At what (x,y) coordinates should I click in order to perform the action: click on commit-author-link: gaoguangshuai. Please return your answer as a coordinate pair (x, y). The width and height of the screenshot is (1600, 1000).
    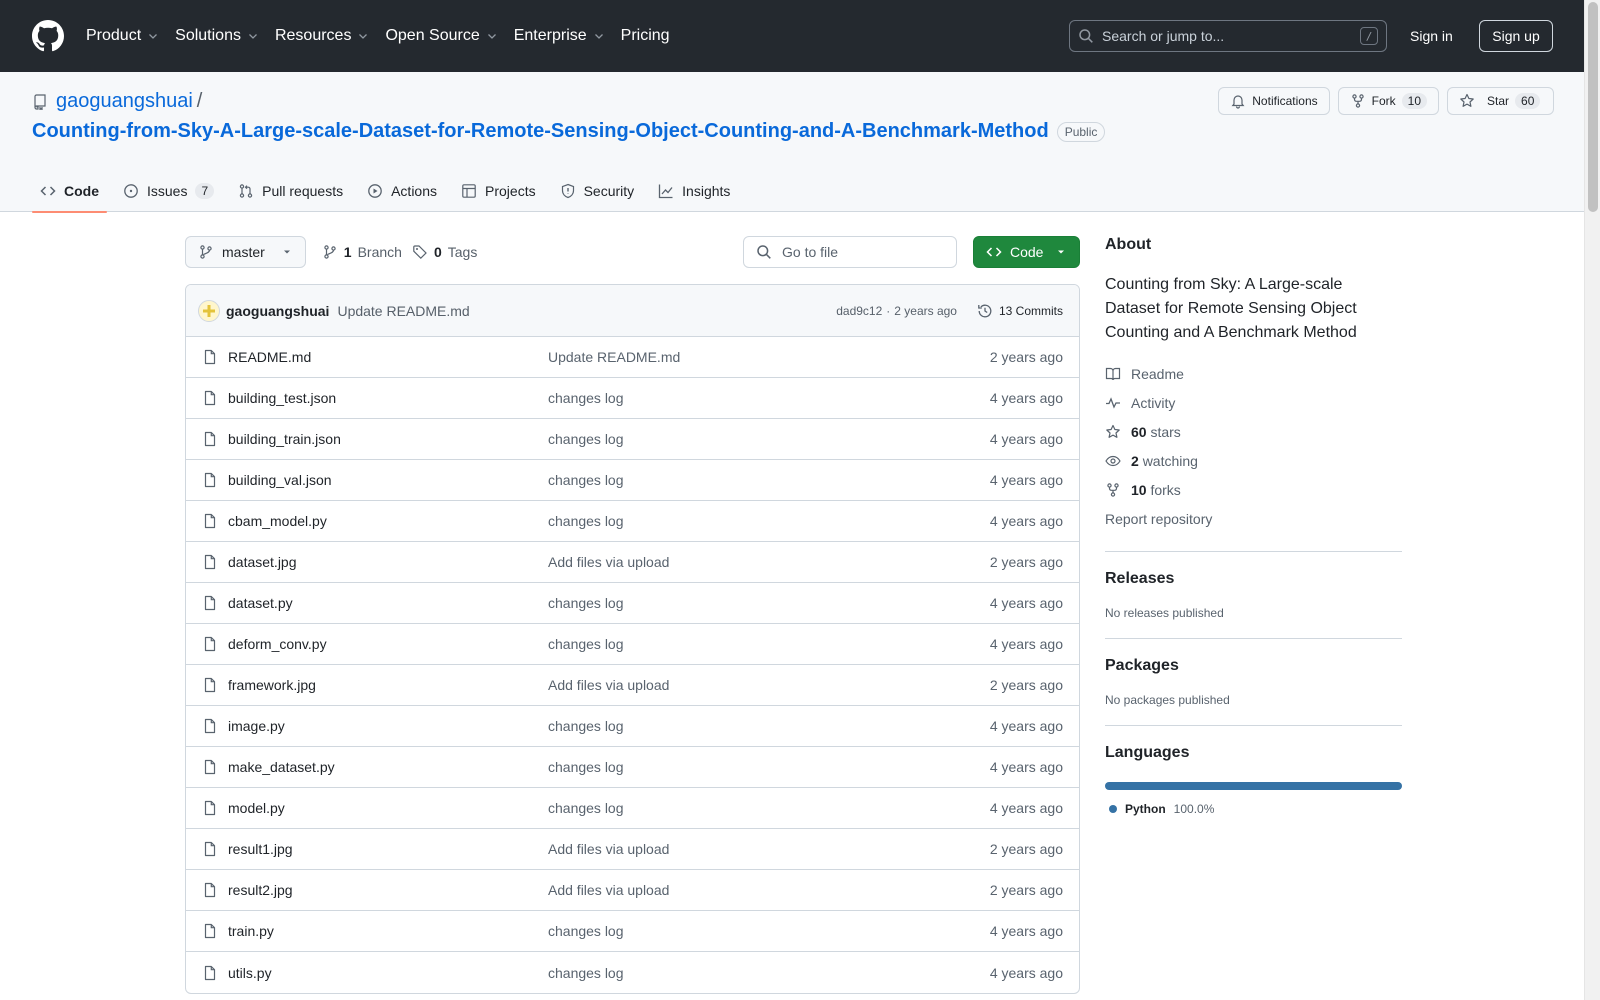
    Looking at the image, I should click on (277, 311).